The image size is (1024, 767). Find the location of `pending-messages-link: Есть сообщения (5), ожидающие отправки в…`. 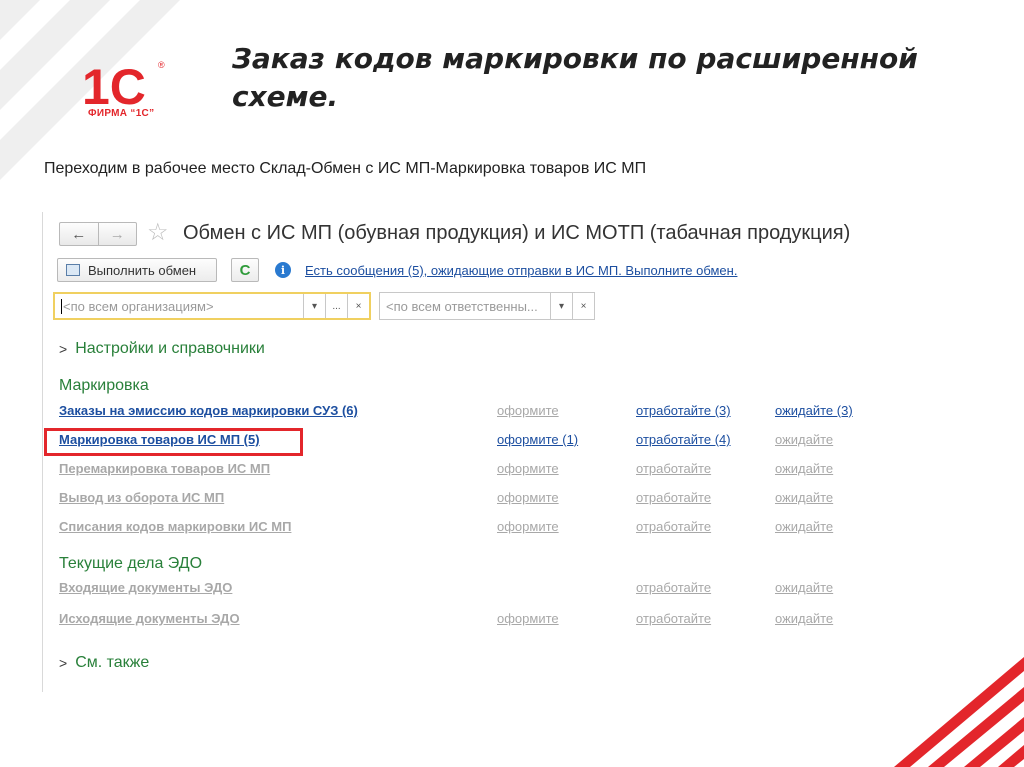

pending-messages-link: Есть сообщения (5), ожидающие отправки в… is located at coordinates (521, 270).